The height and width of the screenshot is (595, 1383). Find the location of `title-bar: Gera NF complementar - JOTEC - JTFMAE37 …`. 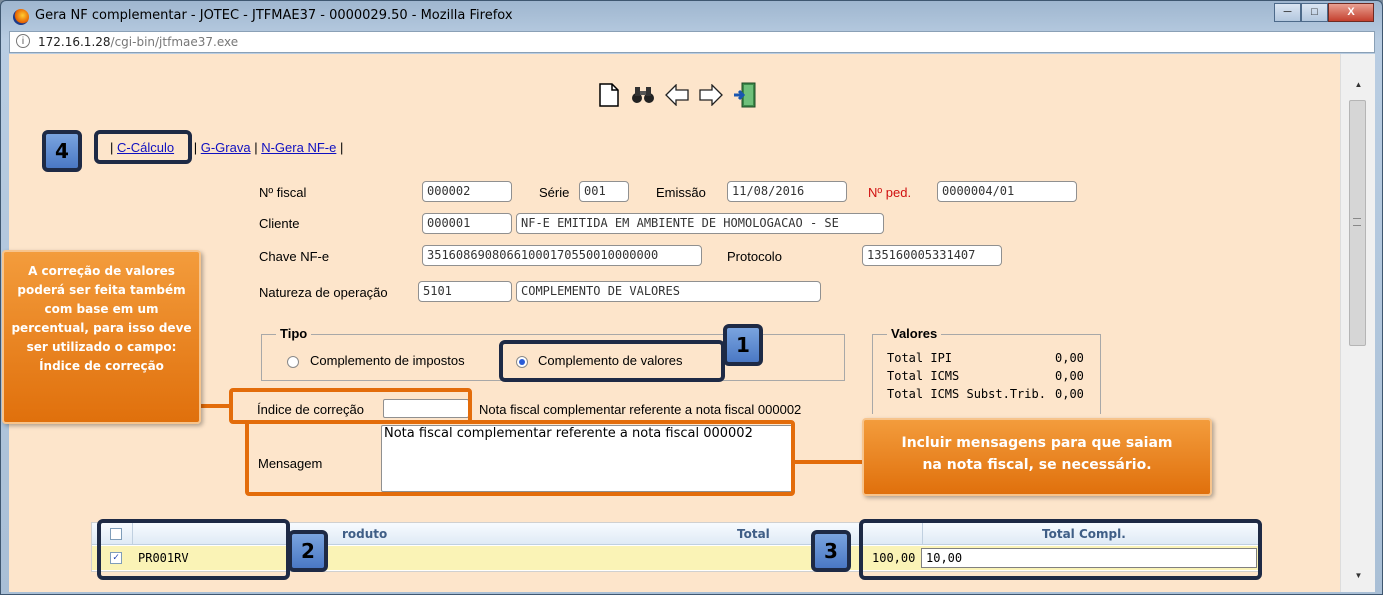

title-bar: Gera NF complementar - JOTEC - JTFMAE37 … is located at coordinates (691, 16).